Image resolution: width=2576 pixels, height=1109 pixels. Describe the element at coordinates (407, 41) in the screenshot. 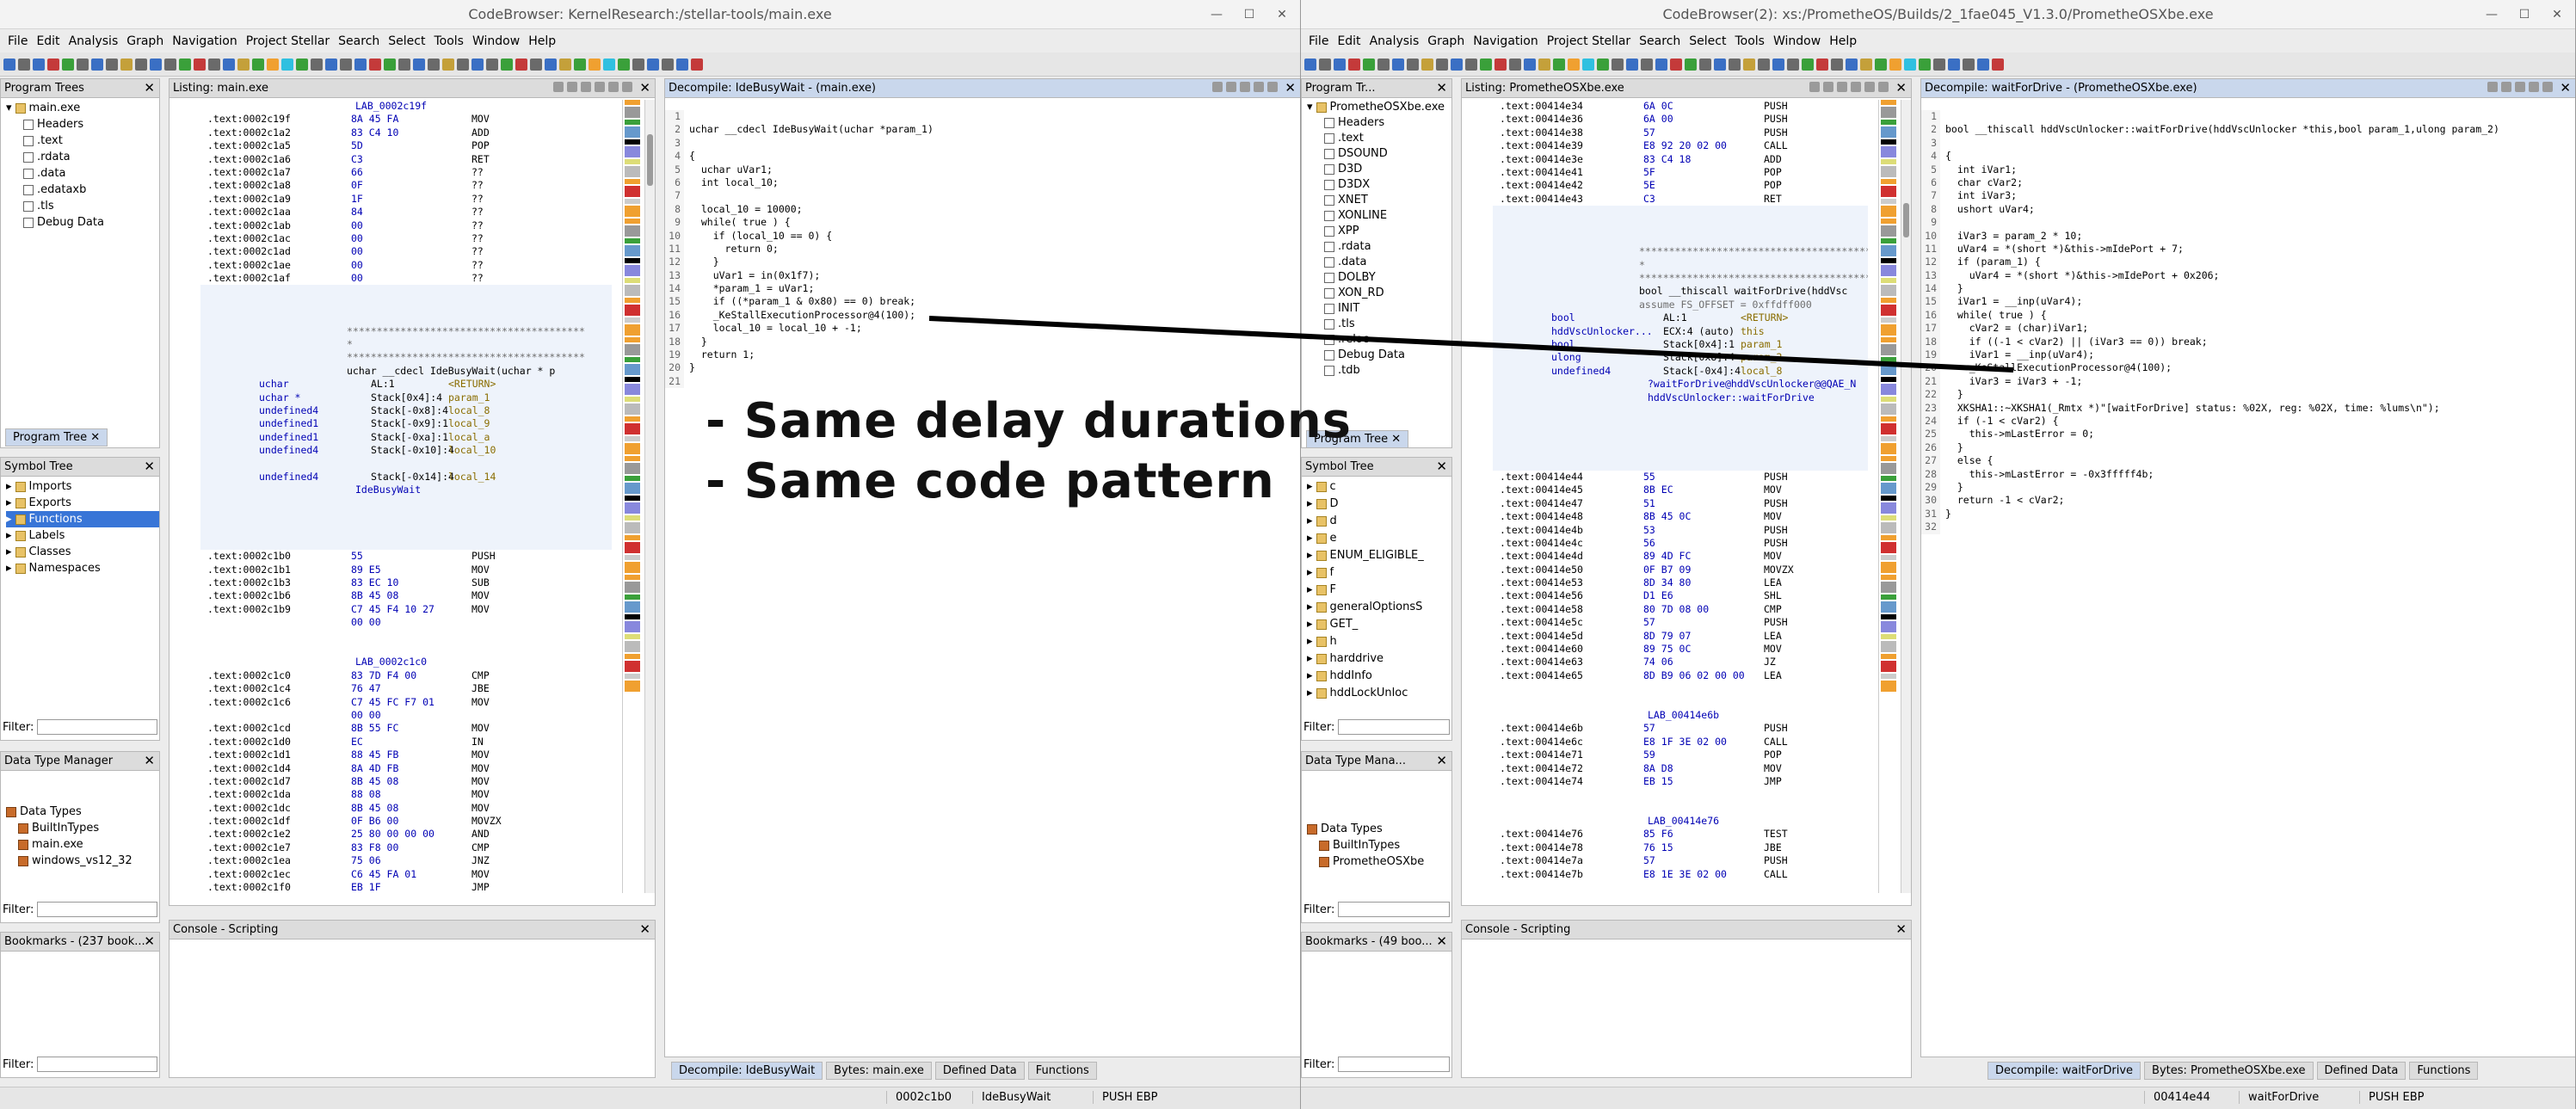

I see `menu-item: Select` at that location.